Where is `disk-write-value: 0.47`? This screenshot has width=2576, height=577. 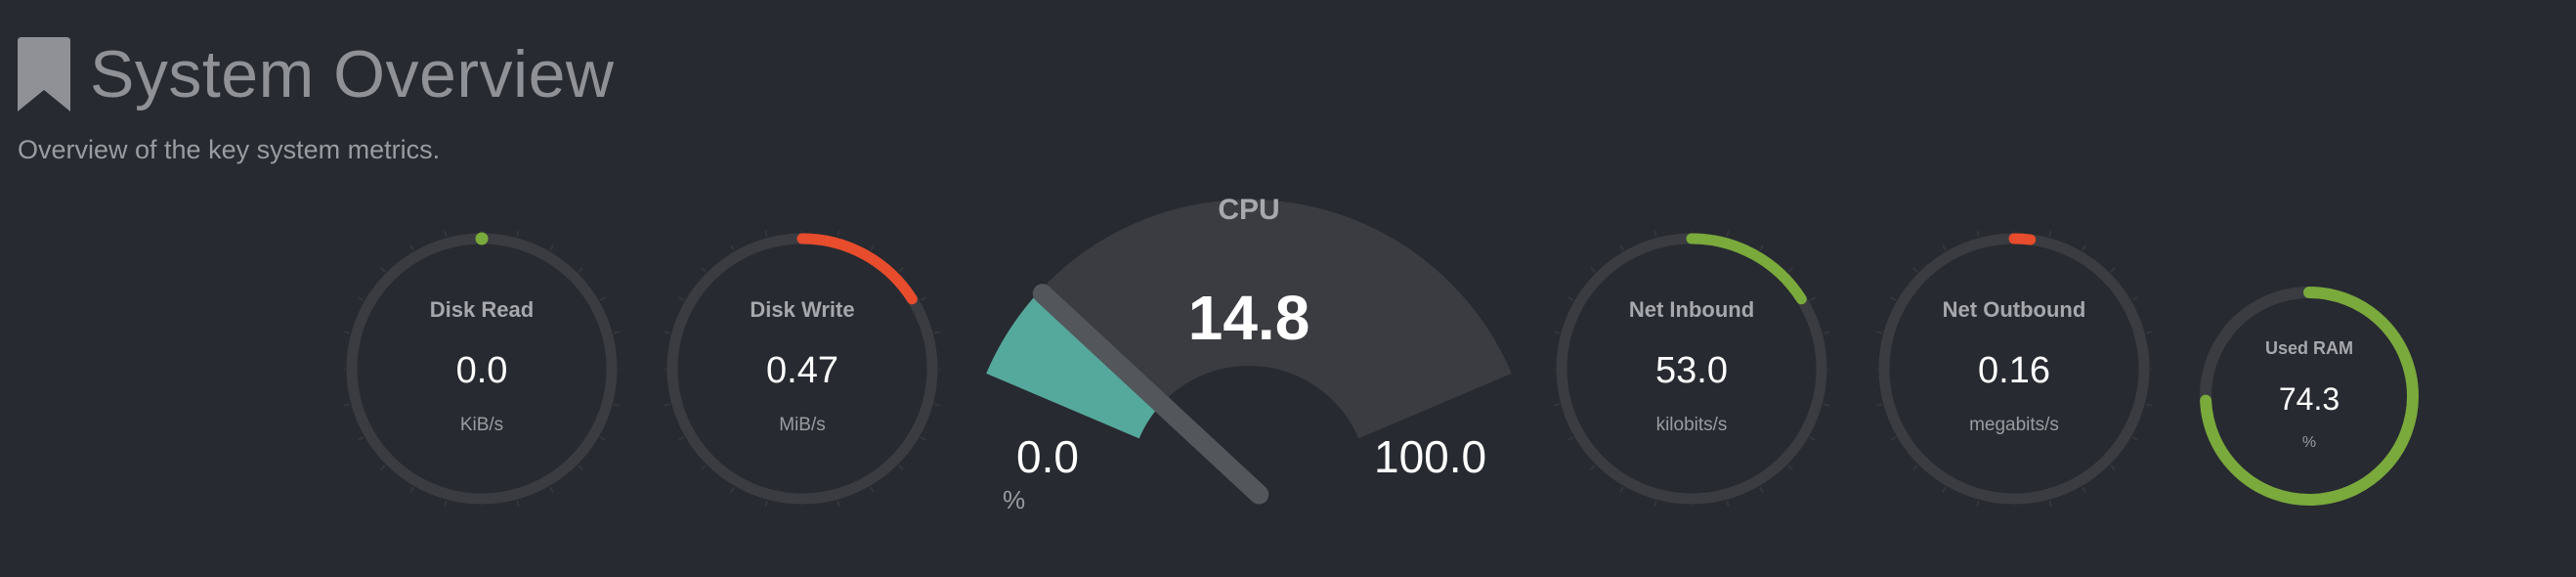
disk-write-value: 0.47 is located at coordinates (802, 370).